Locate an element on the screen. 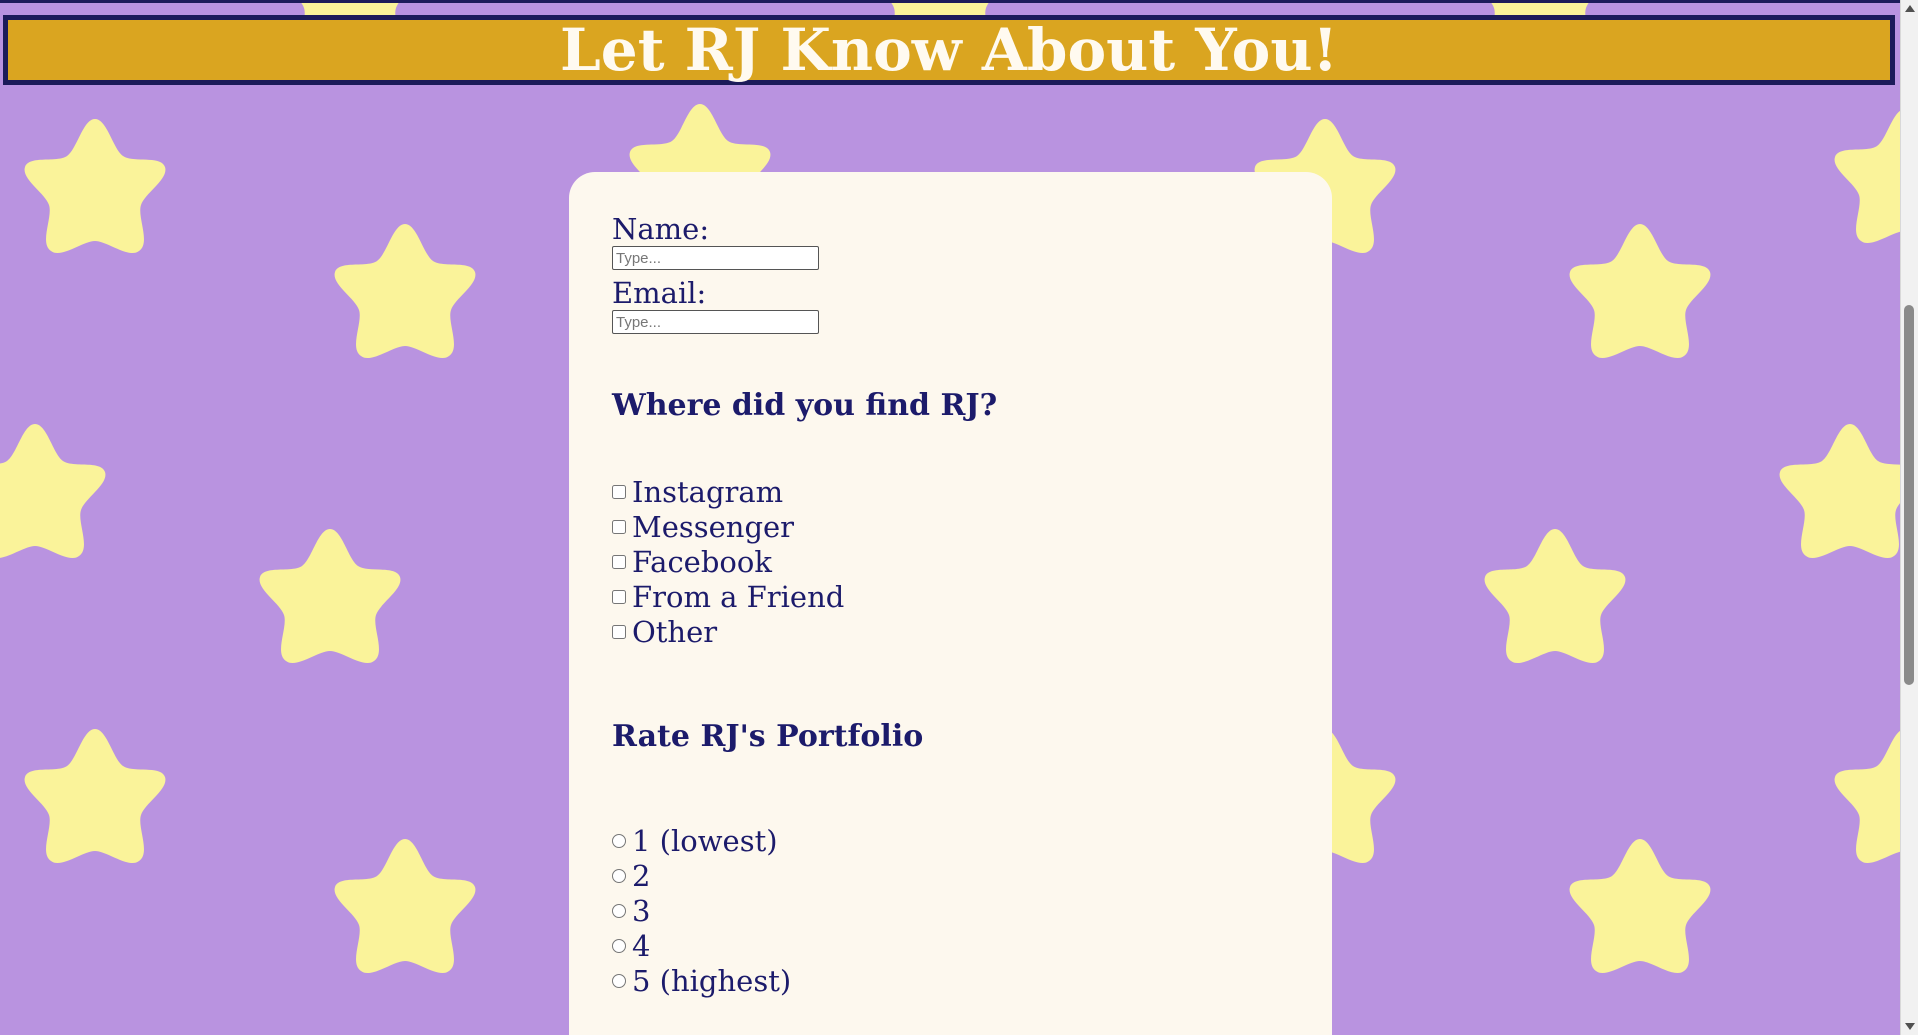 This screenshot has width=1918, height=1035. source-heading: Where did you find RJ? is located at coordinates (805, 405).